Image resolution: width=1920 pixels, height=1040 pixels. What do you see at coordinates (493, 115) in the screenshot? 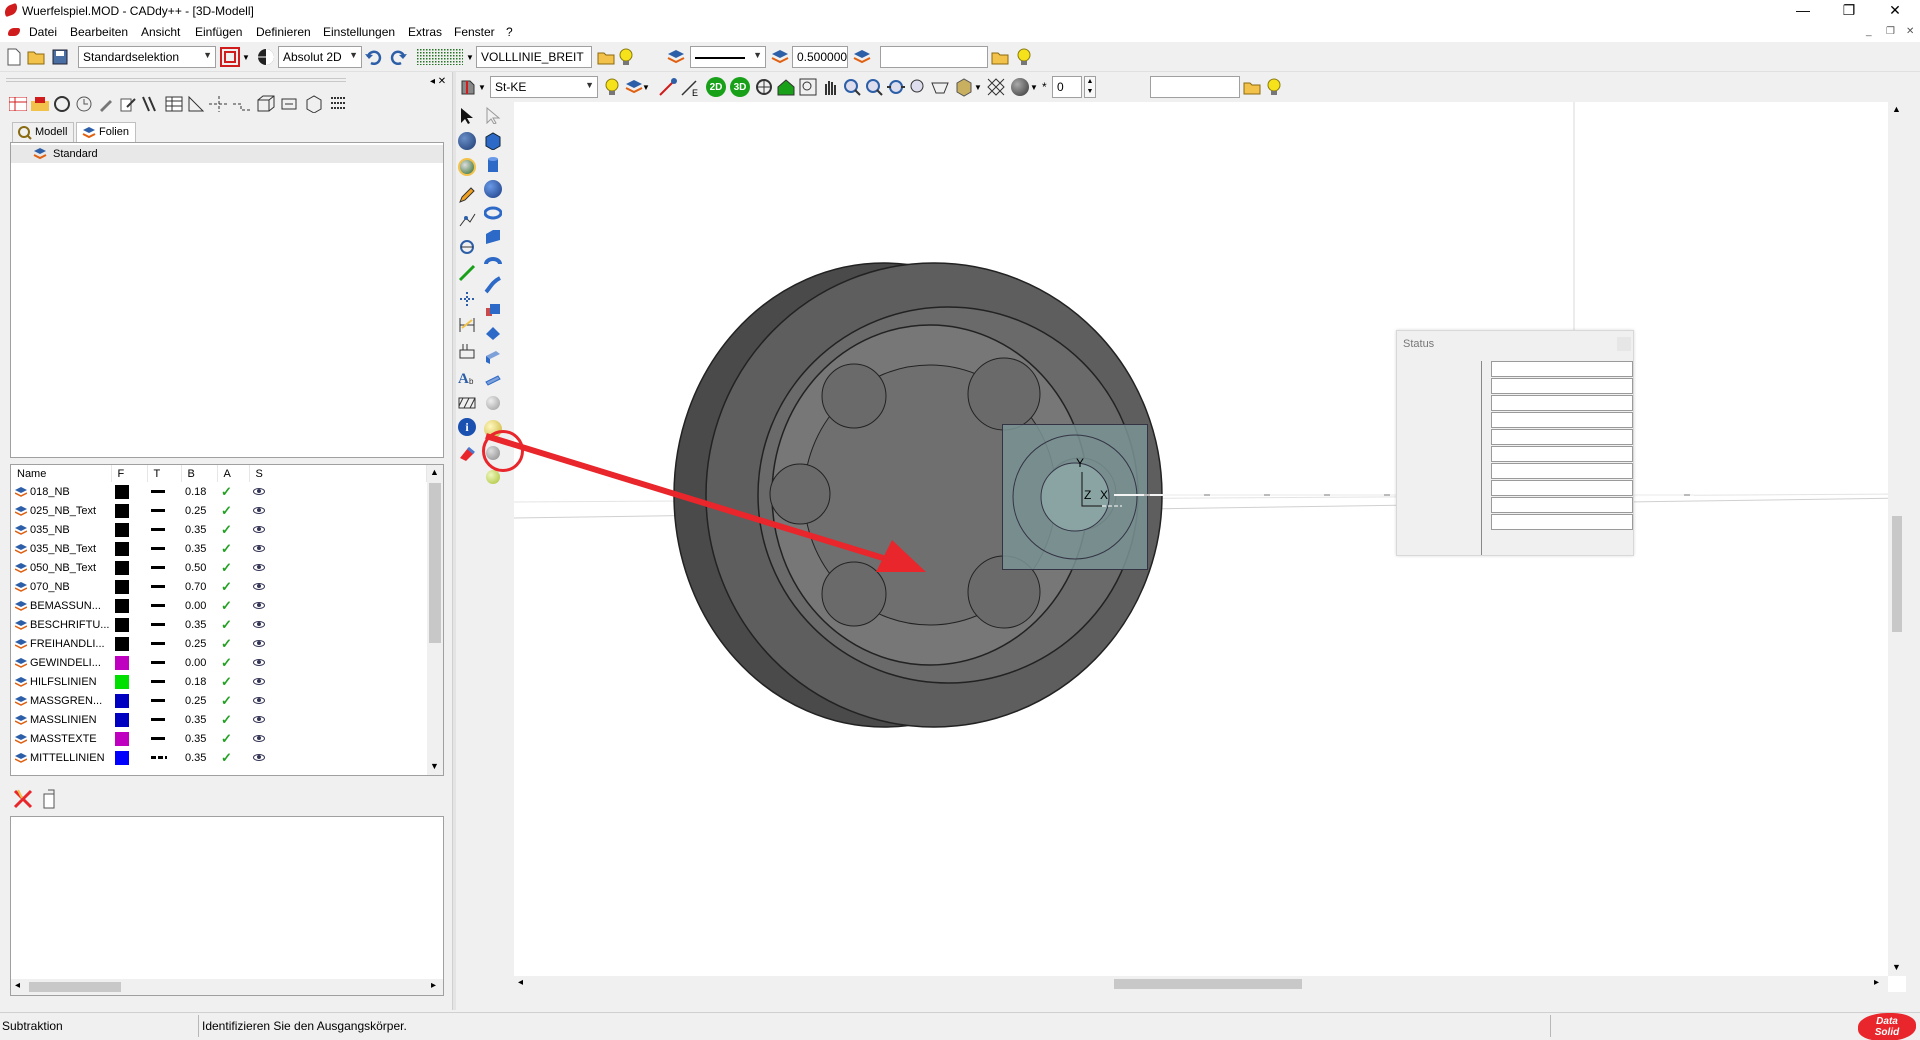
I see `select-arrow-alt-icon` at bounding box center [493, 115].